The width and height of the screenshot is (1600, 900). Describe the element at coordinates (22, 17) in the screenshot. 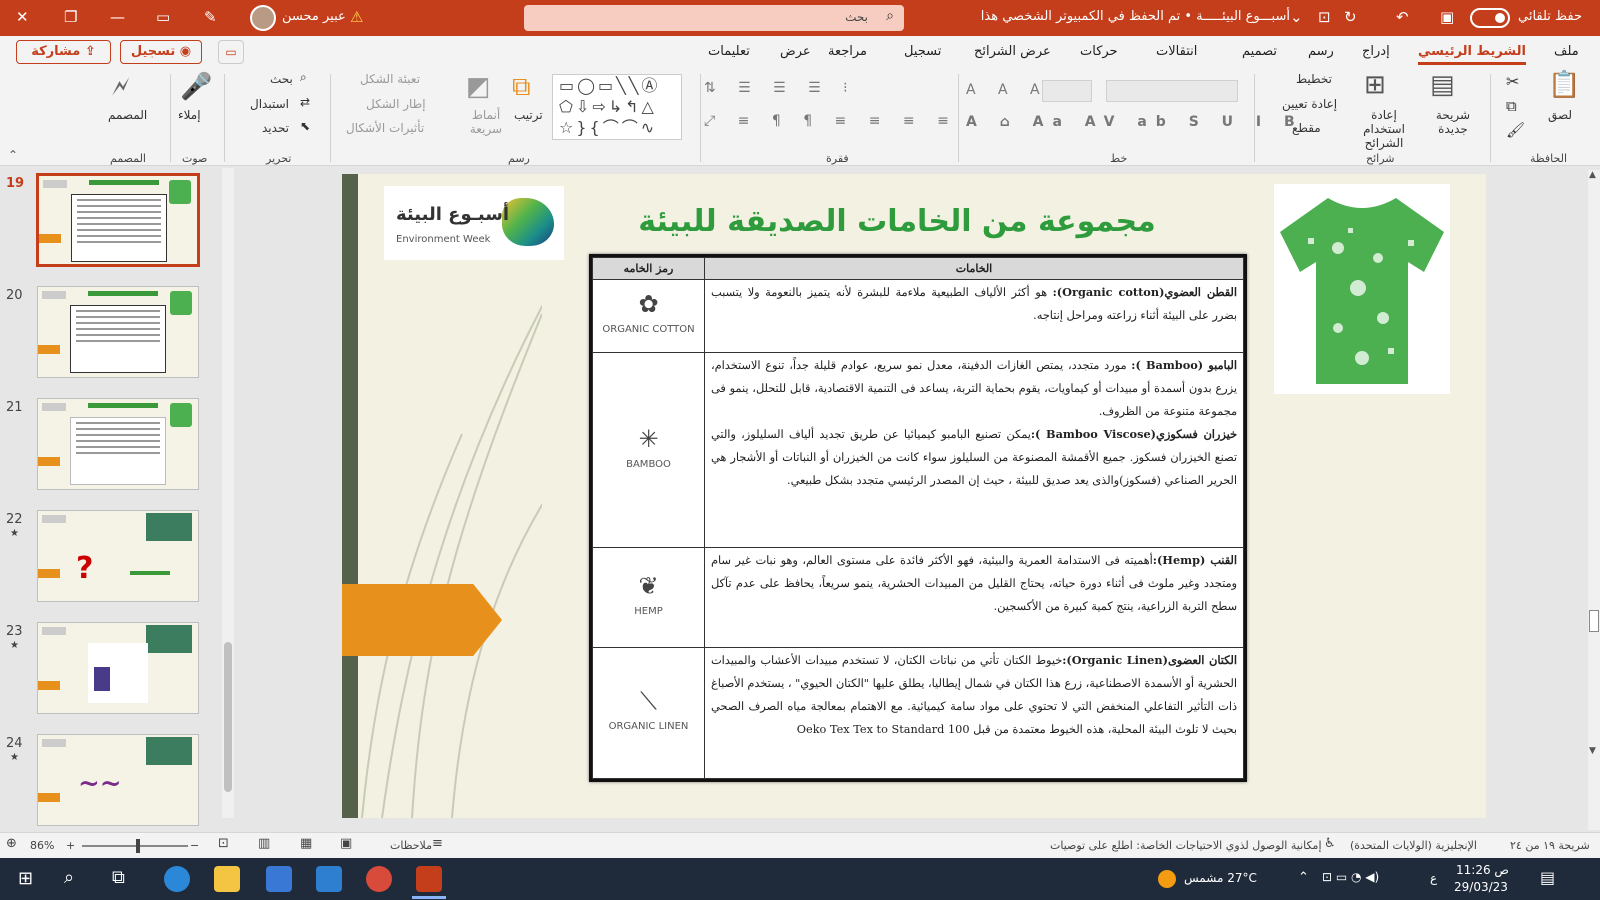

I see `close-icon: ✕` at that location.